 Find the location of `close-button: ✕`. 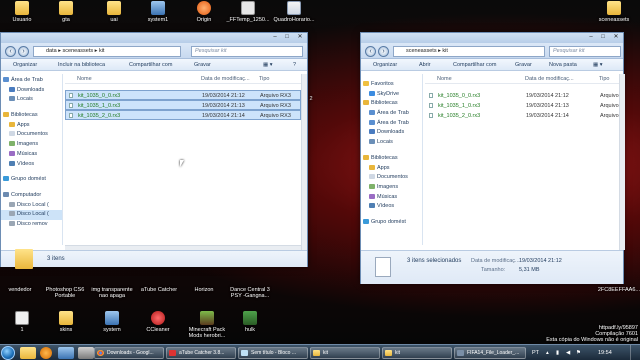

close-button: ✕ is located at coordinates (300, 37).